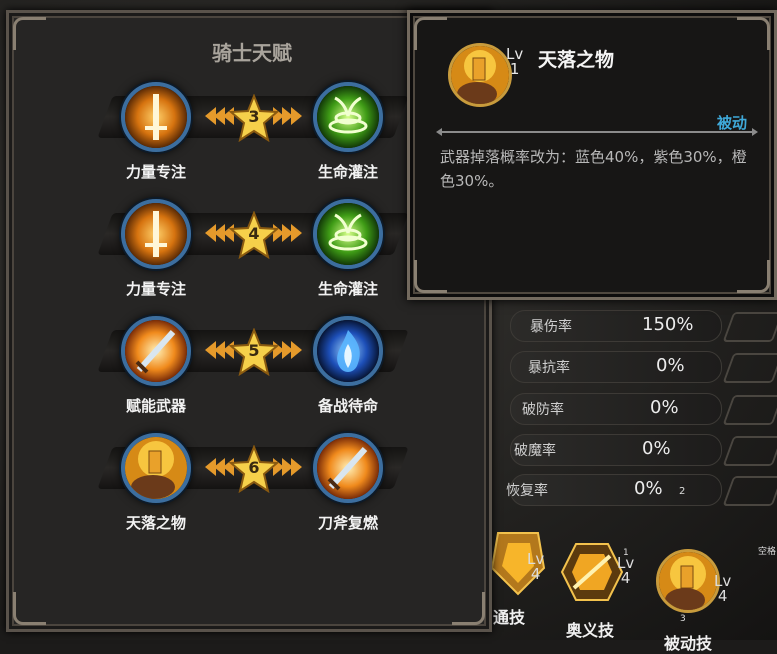 Image resolution: width=777 pixels, height=654 pixels. What do you see at coordinates (527, 491) in the screenshot?
I see `stat-name: 恢复率` at bounding box center [527, 491].